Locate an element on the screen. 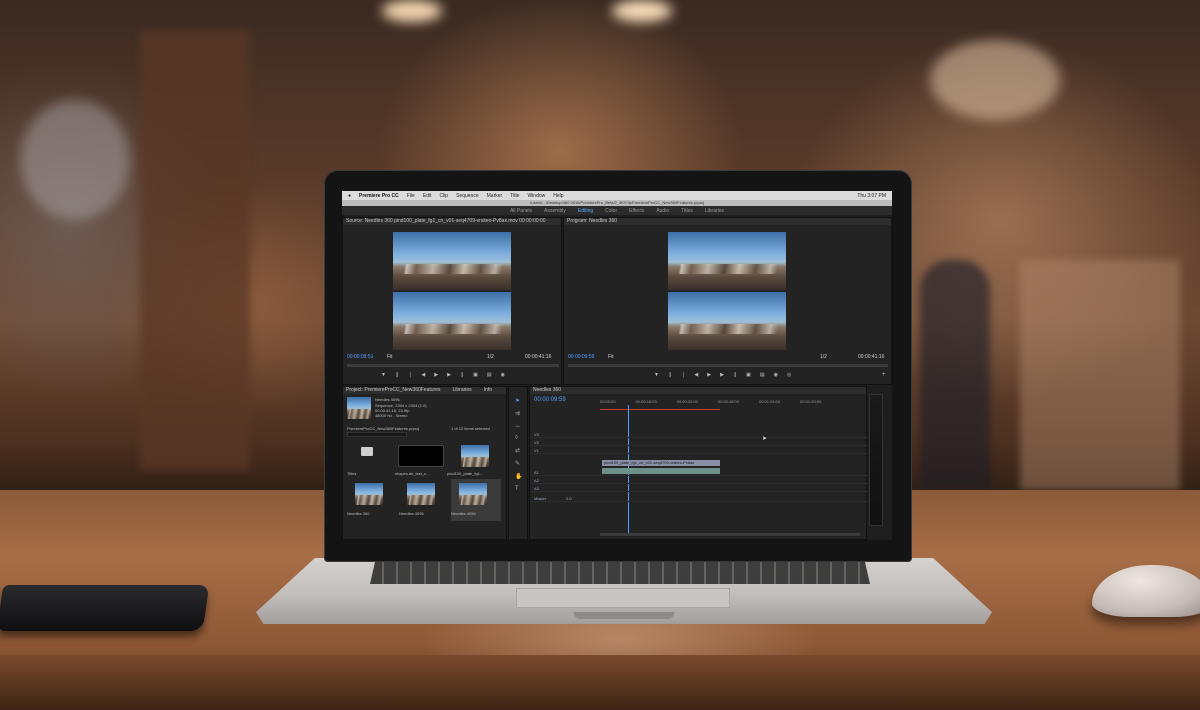 This screenshot has height=710, width=1200. timeline-tab: Needles 360 is located at coordinates (698, 390).